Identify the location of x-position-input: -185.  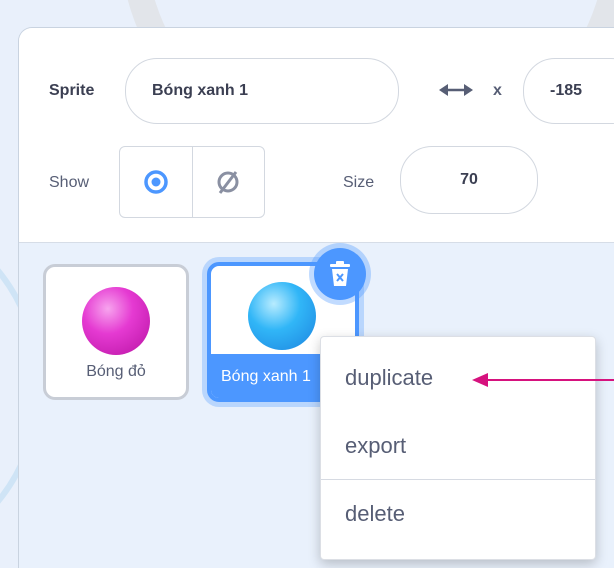
(568, 91).